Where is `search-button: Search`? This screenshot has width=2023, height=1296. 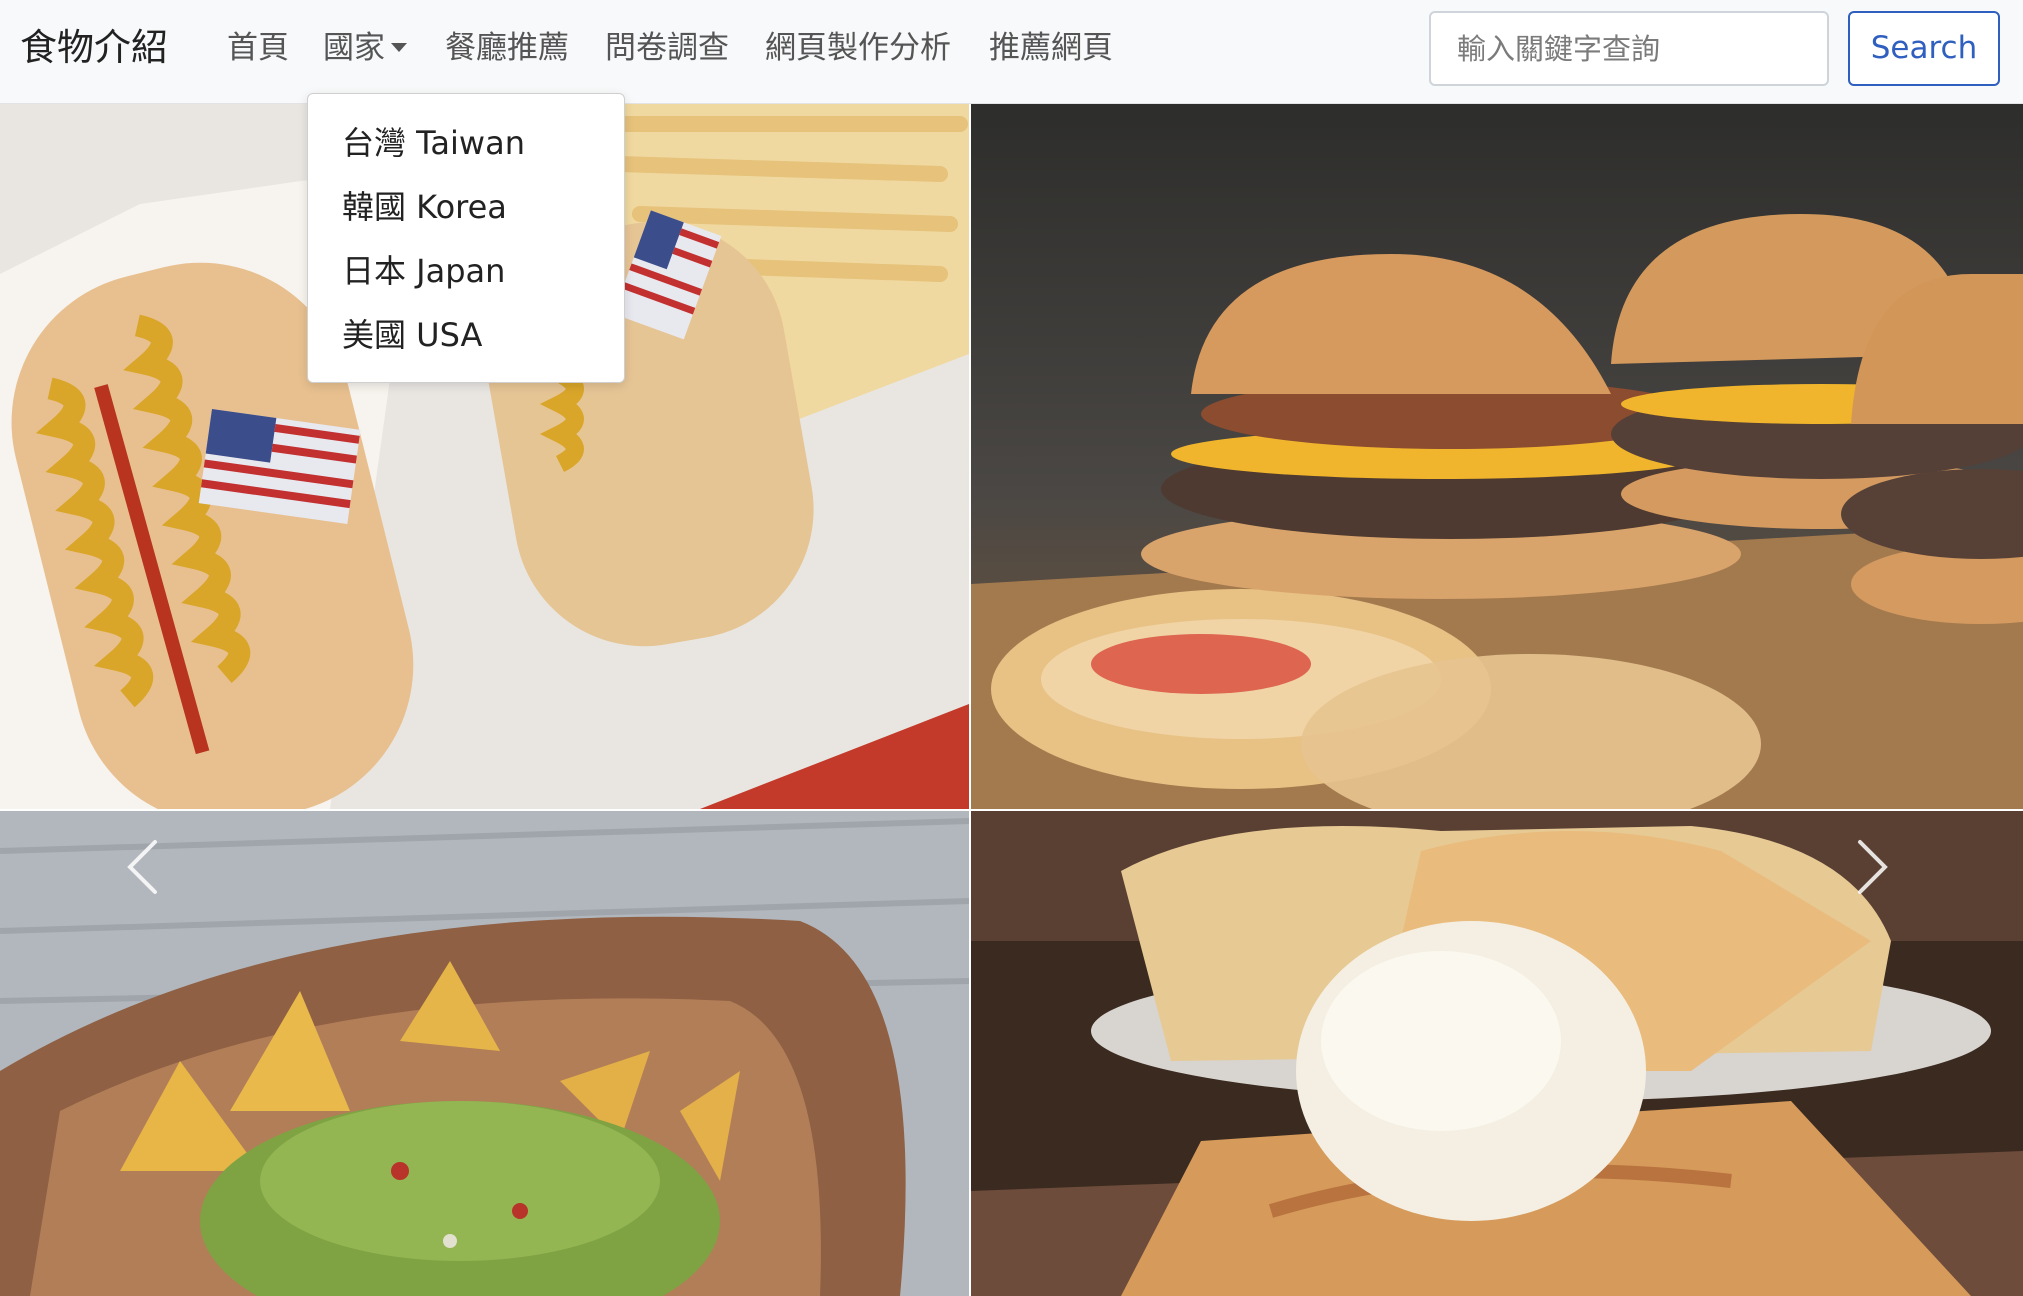
search-button: Search is located at coordinates (1924, 48).